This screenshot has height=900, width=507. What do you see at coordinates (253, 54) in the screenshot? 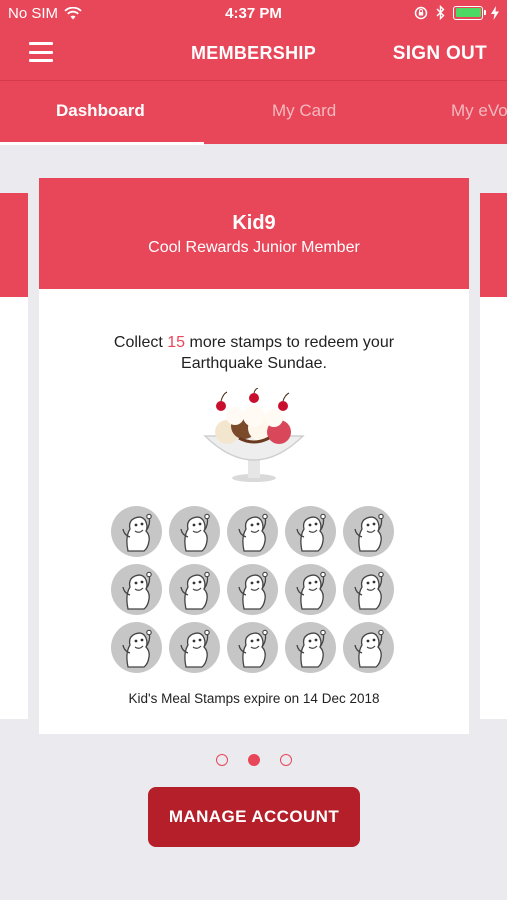
I see `nav-bar: MEMBERSHIP SIGN OUT` at bounding box center [253, 54].